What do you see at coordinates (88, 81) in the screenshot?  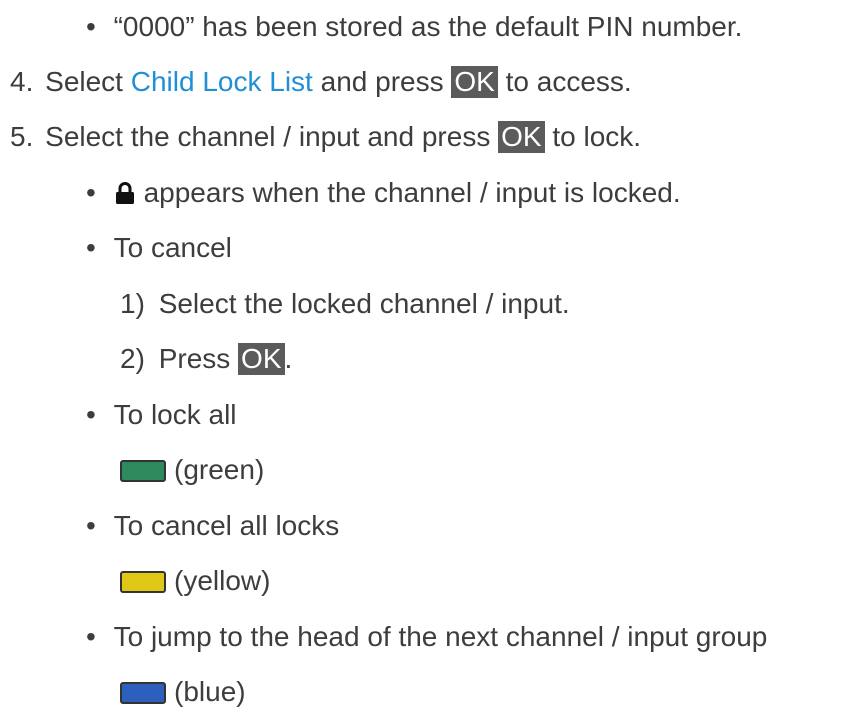 I see `step-text: Select` at bounding box center [88, 81].